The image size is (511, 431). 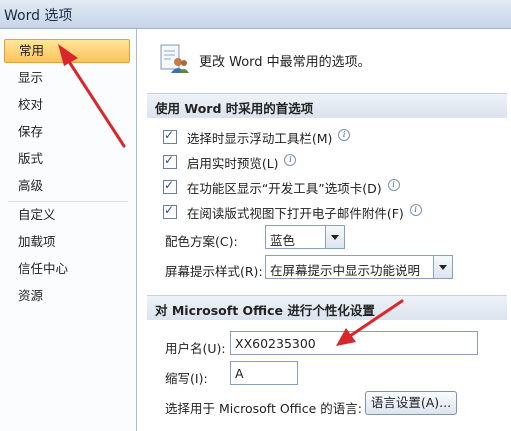 I want to click on color-scheme-label: 配色方案(C):, so click(x=201, y=241).